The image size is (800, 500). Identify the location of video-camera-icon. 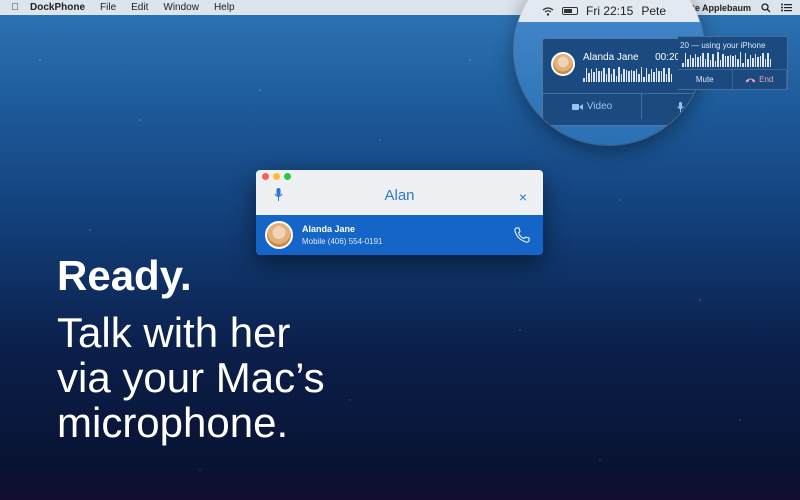
(577, 106).